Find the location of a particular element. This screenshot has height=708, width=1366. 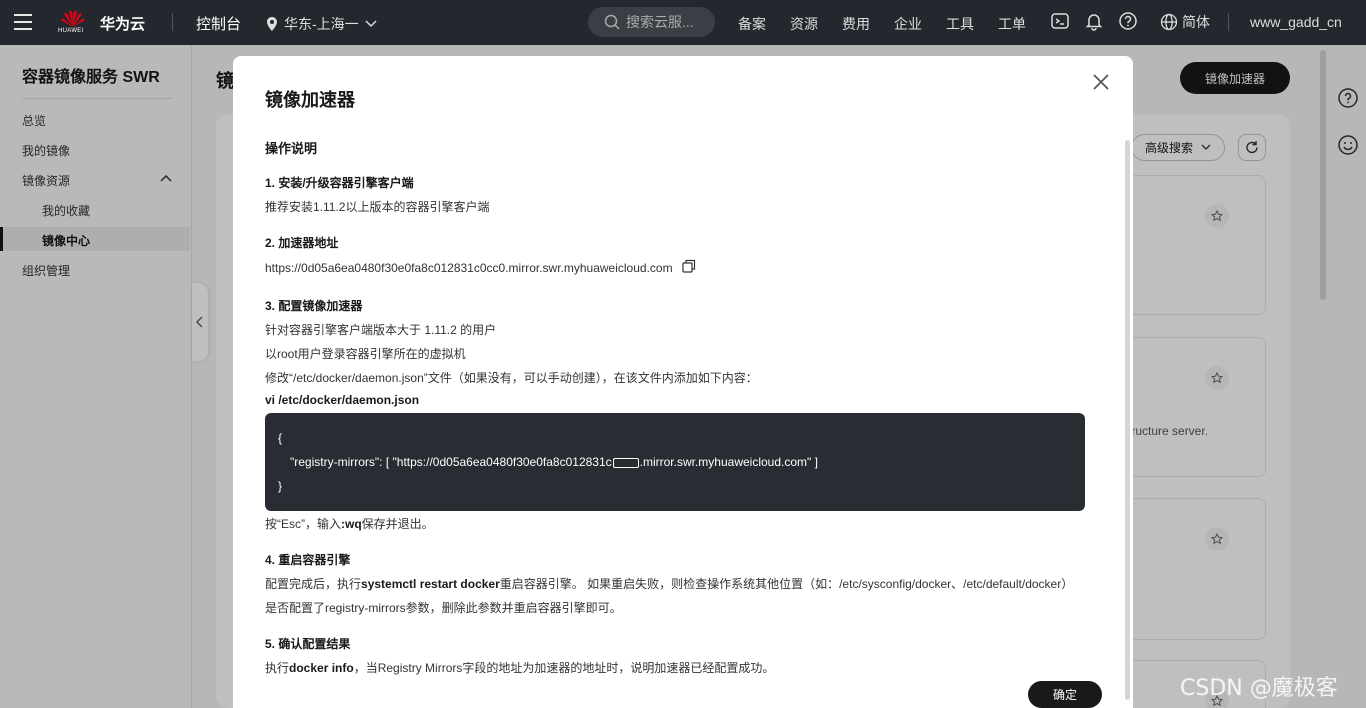

step3-after-cmd: :wq is located at coordinates (351, 524).